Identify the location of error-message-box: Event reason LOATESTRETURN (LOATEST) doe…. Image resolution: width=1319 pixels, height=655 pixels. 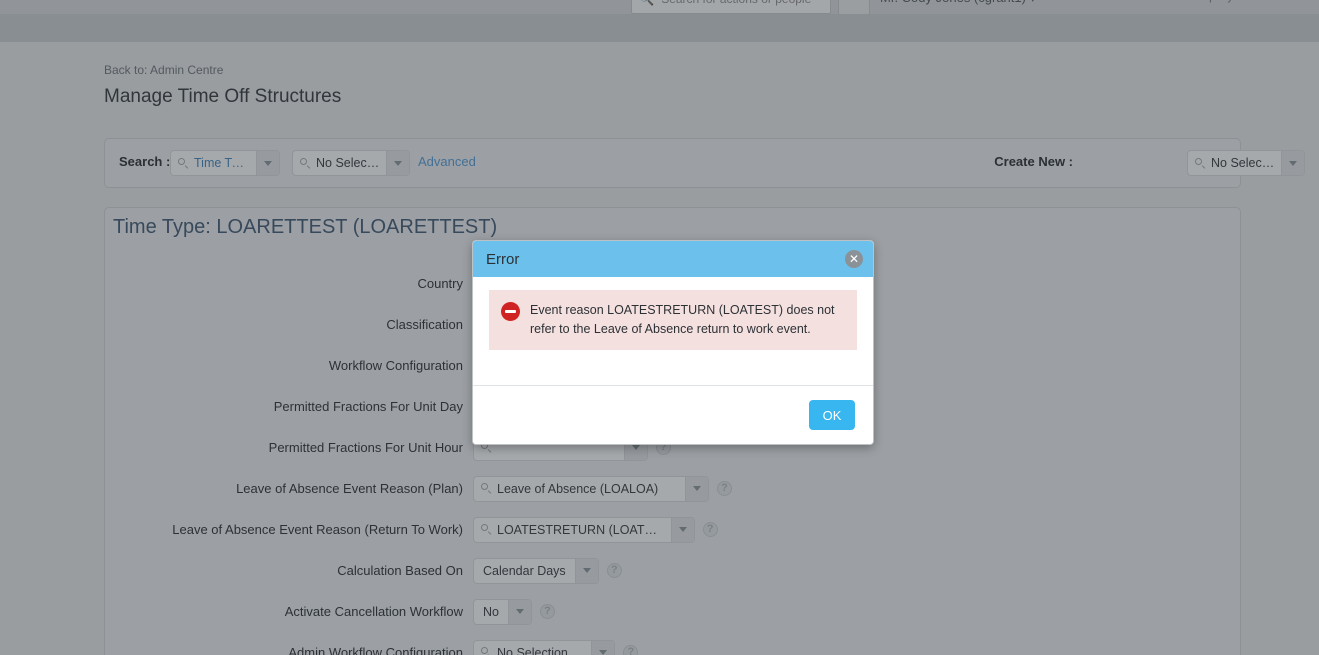
(673, 320).